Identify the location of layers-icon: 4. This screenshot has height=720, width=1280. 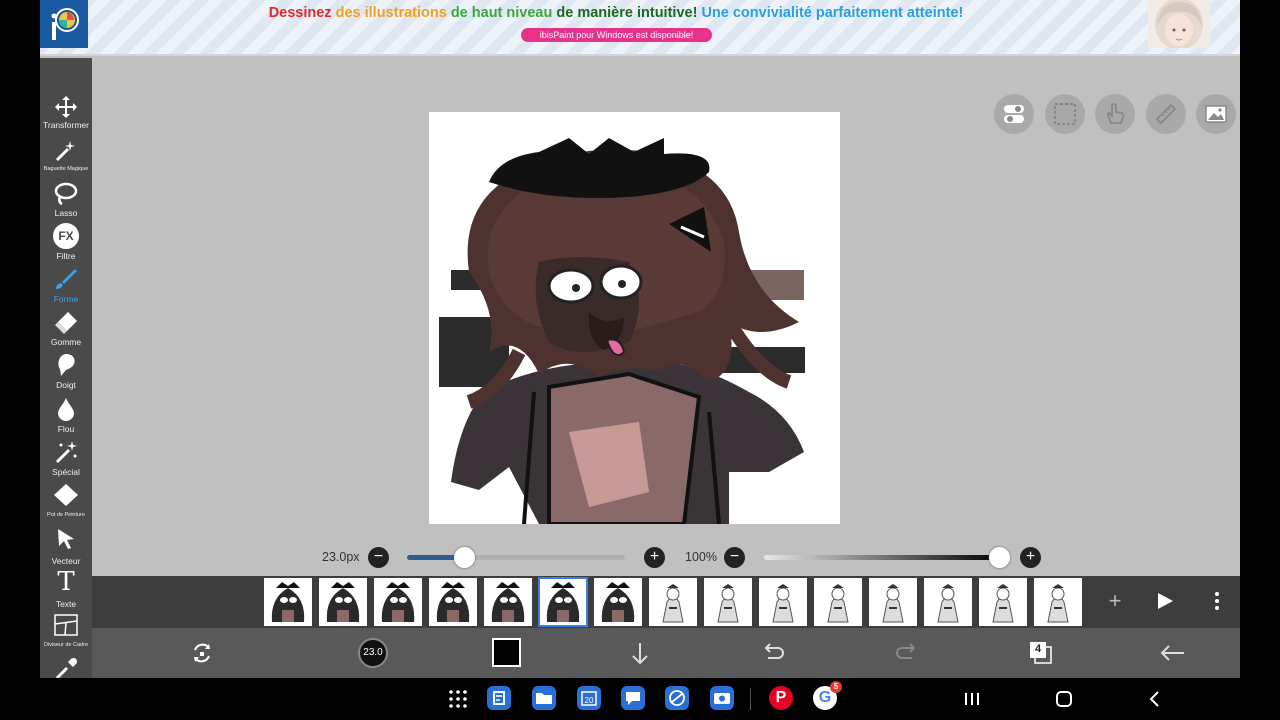
(1040, 652).